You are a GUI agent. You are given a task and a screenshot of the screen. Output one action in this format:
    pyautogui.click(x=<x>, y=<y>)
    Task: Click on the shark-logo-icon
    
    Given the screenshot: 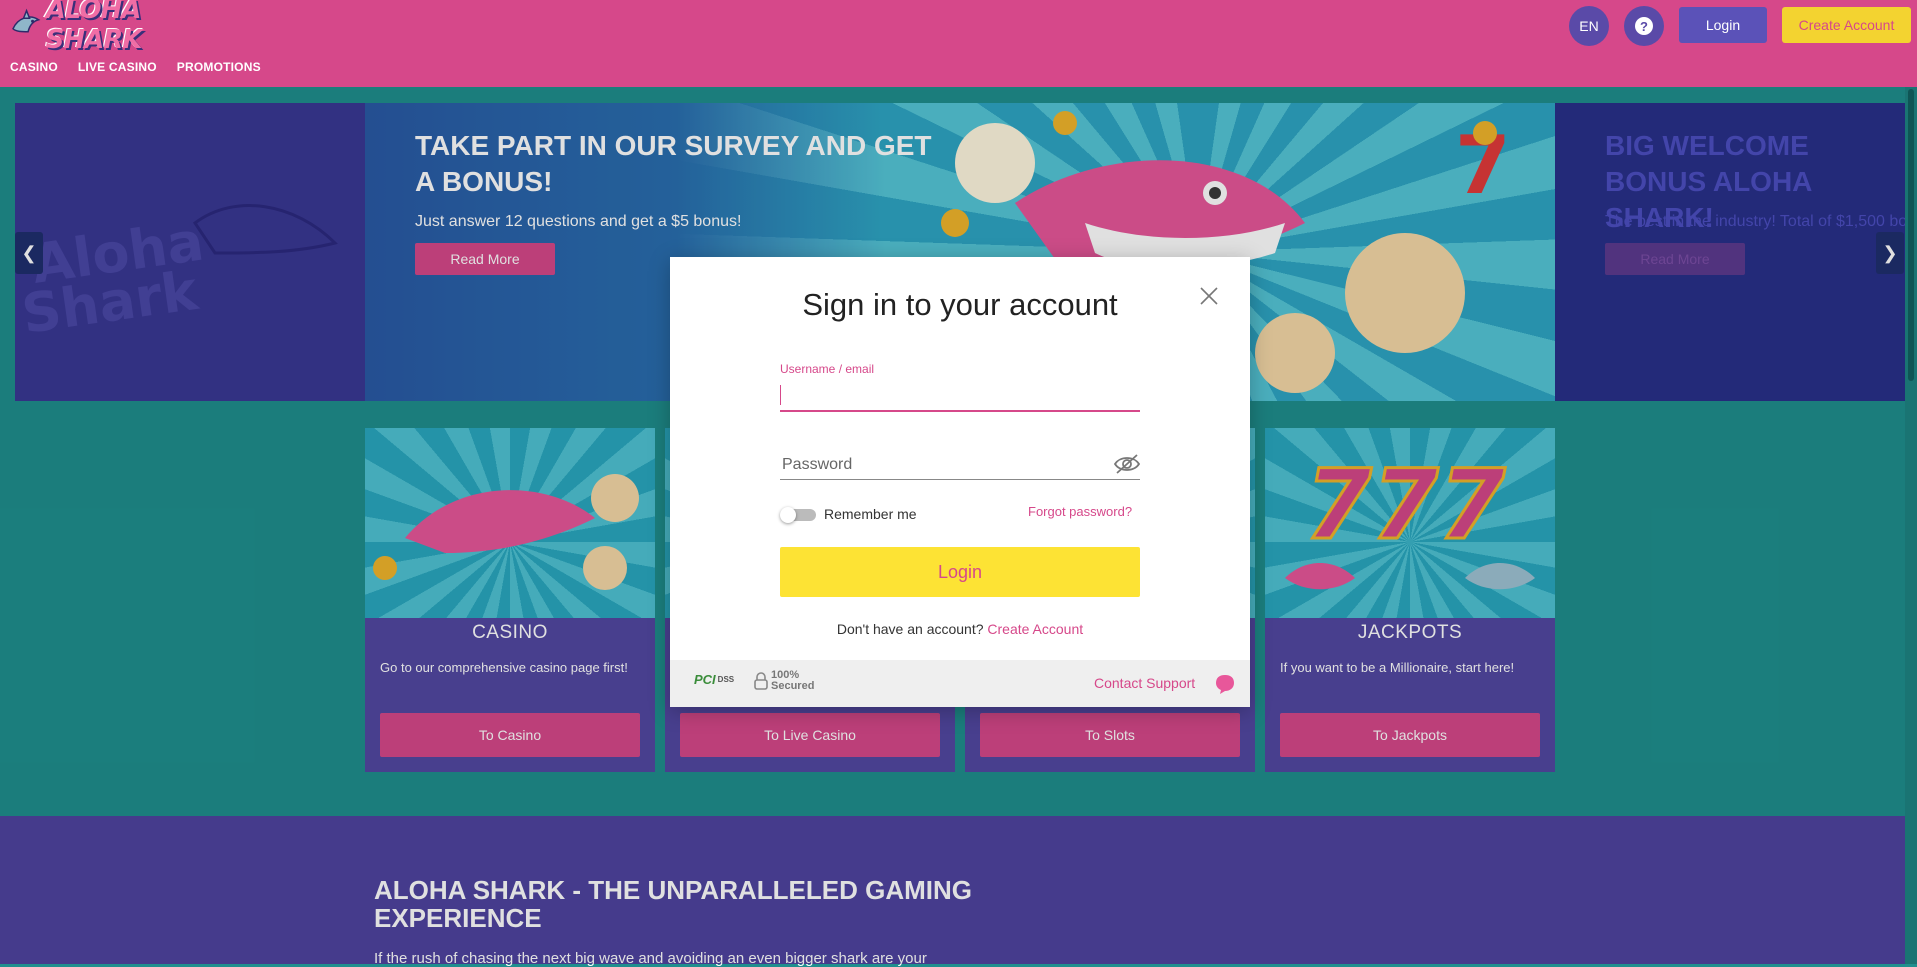 What is the action you would take?
    pyautogui.click(x=26, y=20)
    